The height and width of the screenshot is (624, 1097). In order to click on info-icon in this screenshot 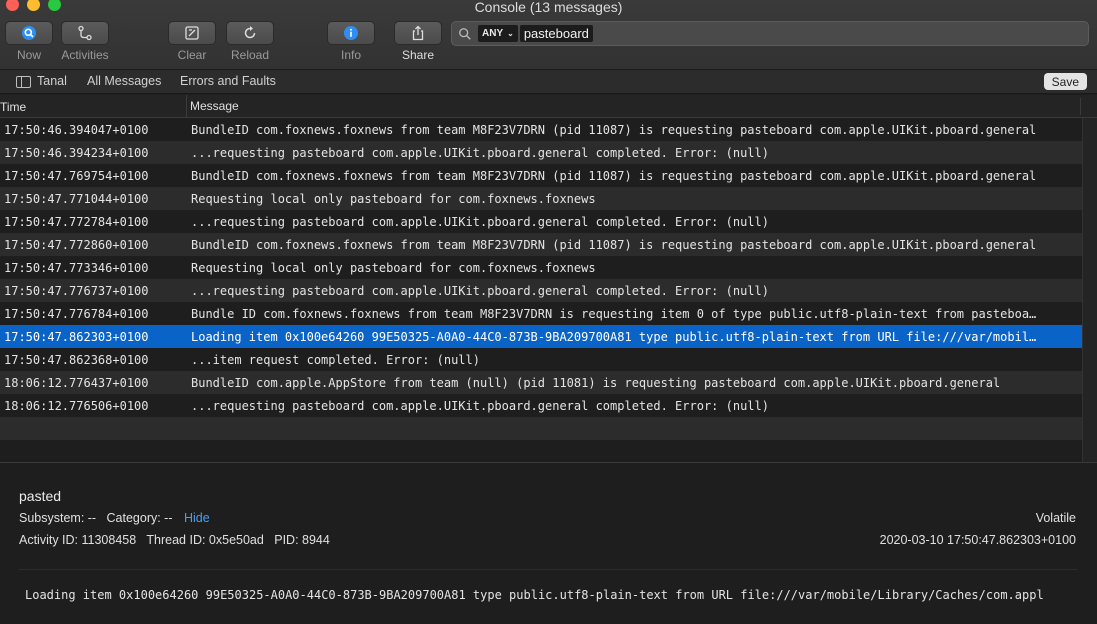, I will do `click(351, 33)`.